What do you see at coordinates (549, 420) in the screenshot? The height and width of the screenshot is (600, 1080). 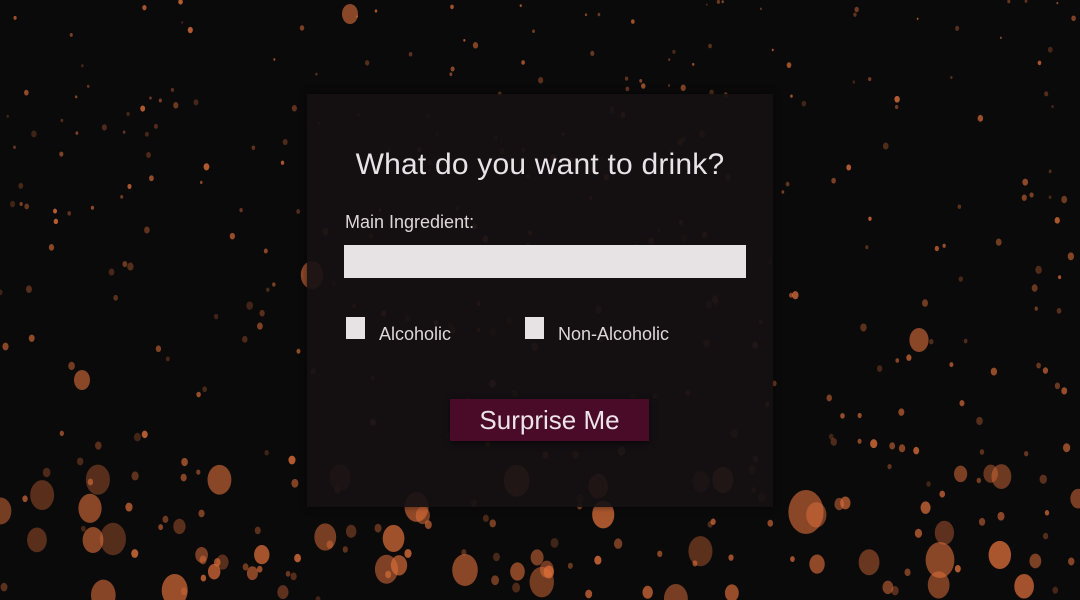 I see `surprise-me-button: Surprise Me` at bounding box center [549, 420].